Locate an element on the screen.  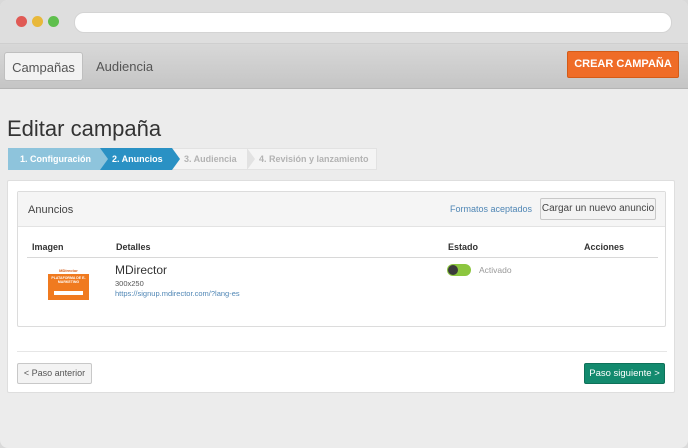
next-step-button: Paso siguiente > is located at coordinates (624, 373).